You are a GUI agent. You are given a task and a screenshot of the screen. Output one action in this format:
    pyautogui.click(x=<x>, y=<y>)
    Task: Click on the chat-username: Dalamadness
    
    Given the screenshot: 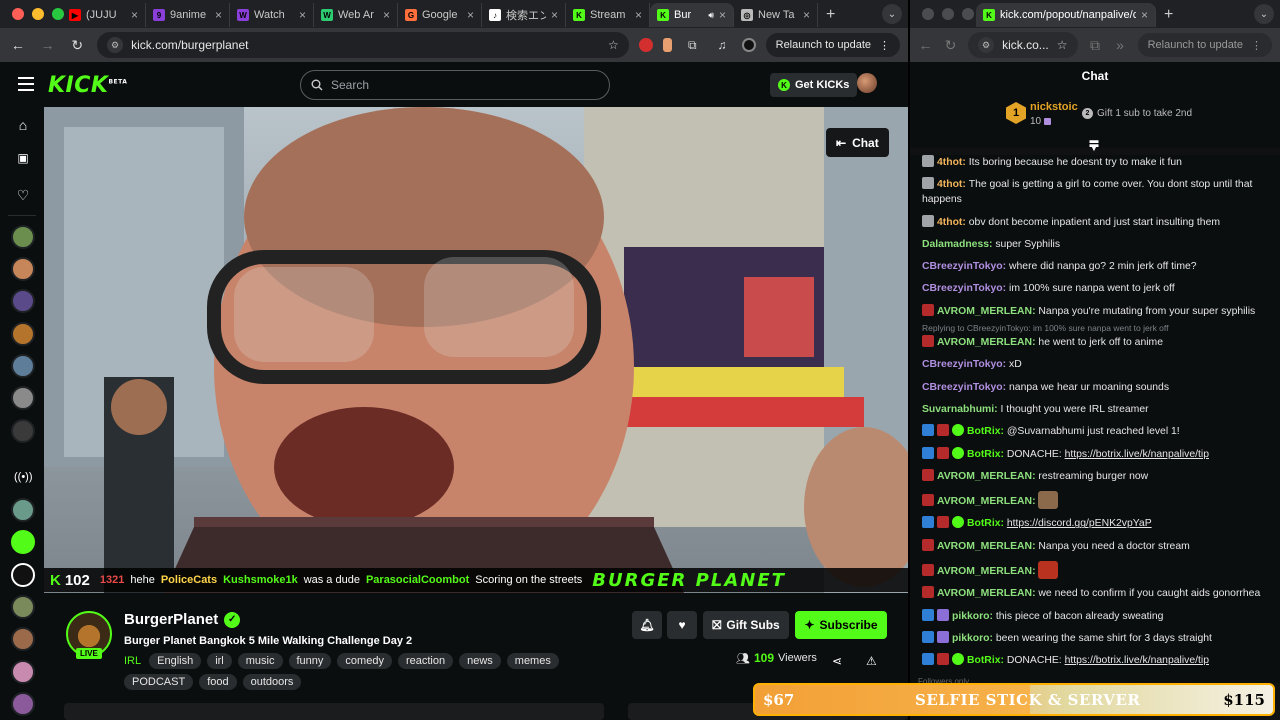 What is the action you would take?
    pyautogui.click(x=955, y=244)
    